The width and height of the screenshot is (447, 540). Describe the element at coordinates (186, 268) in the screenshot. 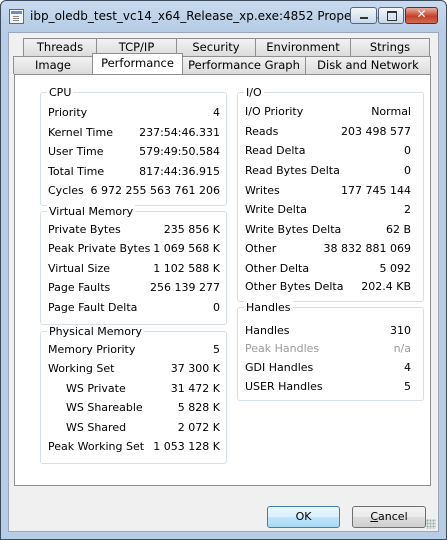

I see `virtual-memory-value: 1 102 588 K` at that location.